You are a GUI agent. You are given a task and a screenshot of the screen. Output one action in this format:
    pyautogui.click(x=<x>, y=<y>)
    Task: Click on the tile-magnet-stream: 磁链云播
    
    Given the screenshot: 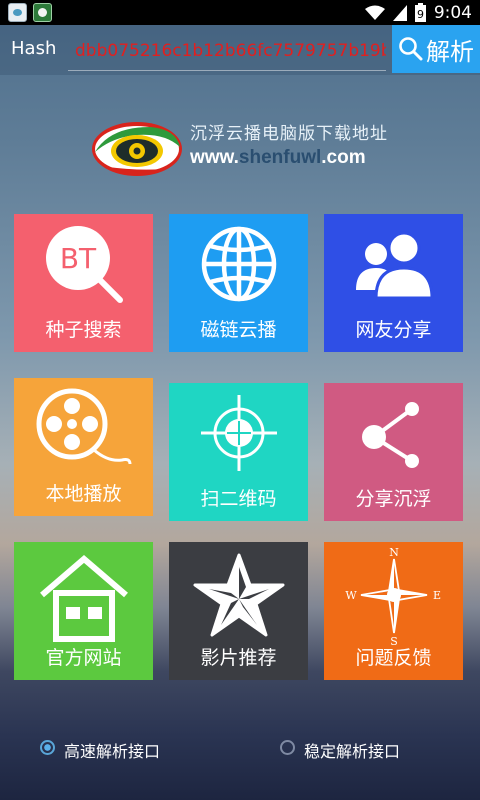 What is the action you would take?
    pyautogui.click(x=238, y=283)
    